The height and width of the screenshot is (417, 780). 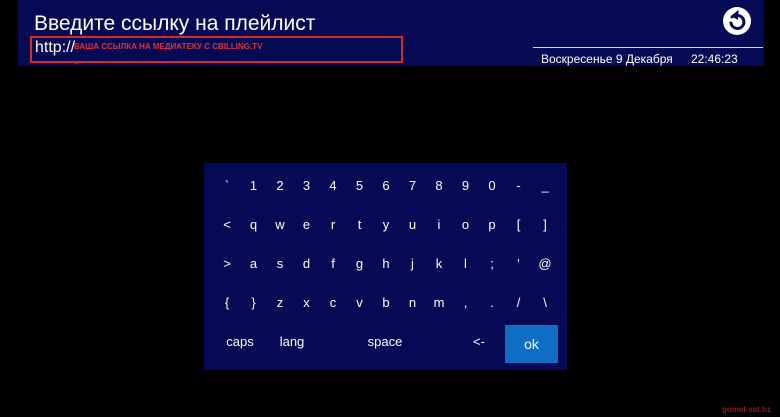 I want to click on key: ;, so click(x=492, y=264).